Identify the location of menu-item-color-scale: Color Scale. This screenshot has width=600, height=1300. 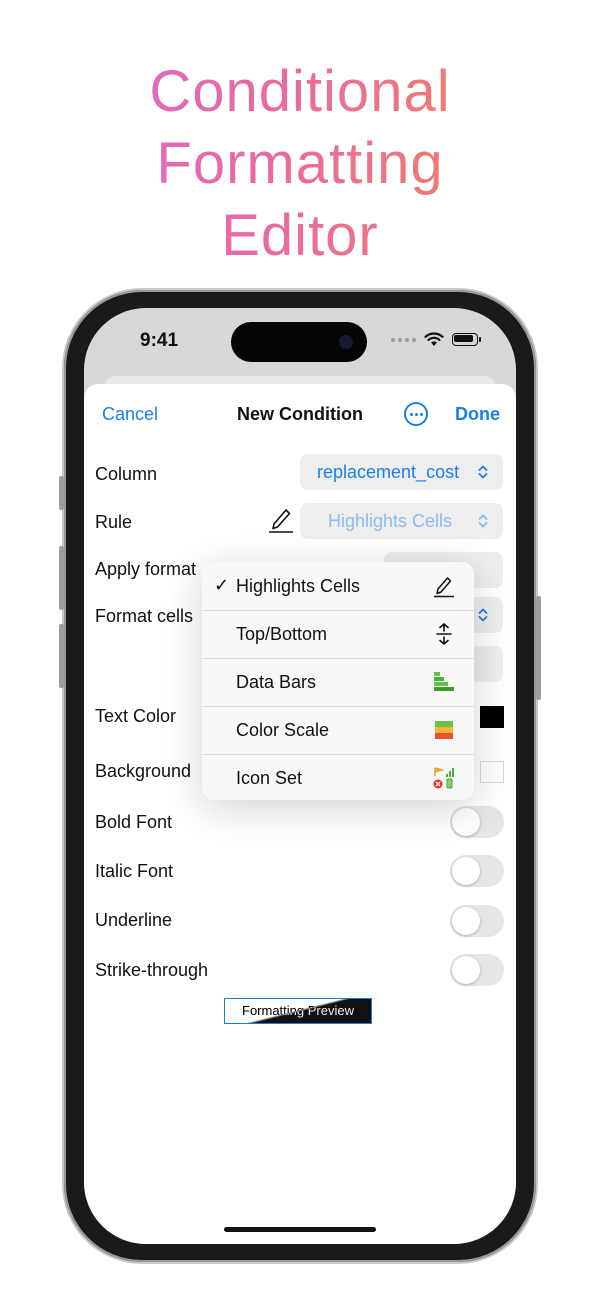
(338, 730).